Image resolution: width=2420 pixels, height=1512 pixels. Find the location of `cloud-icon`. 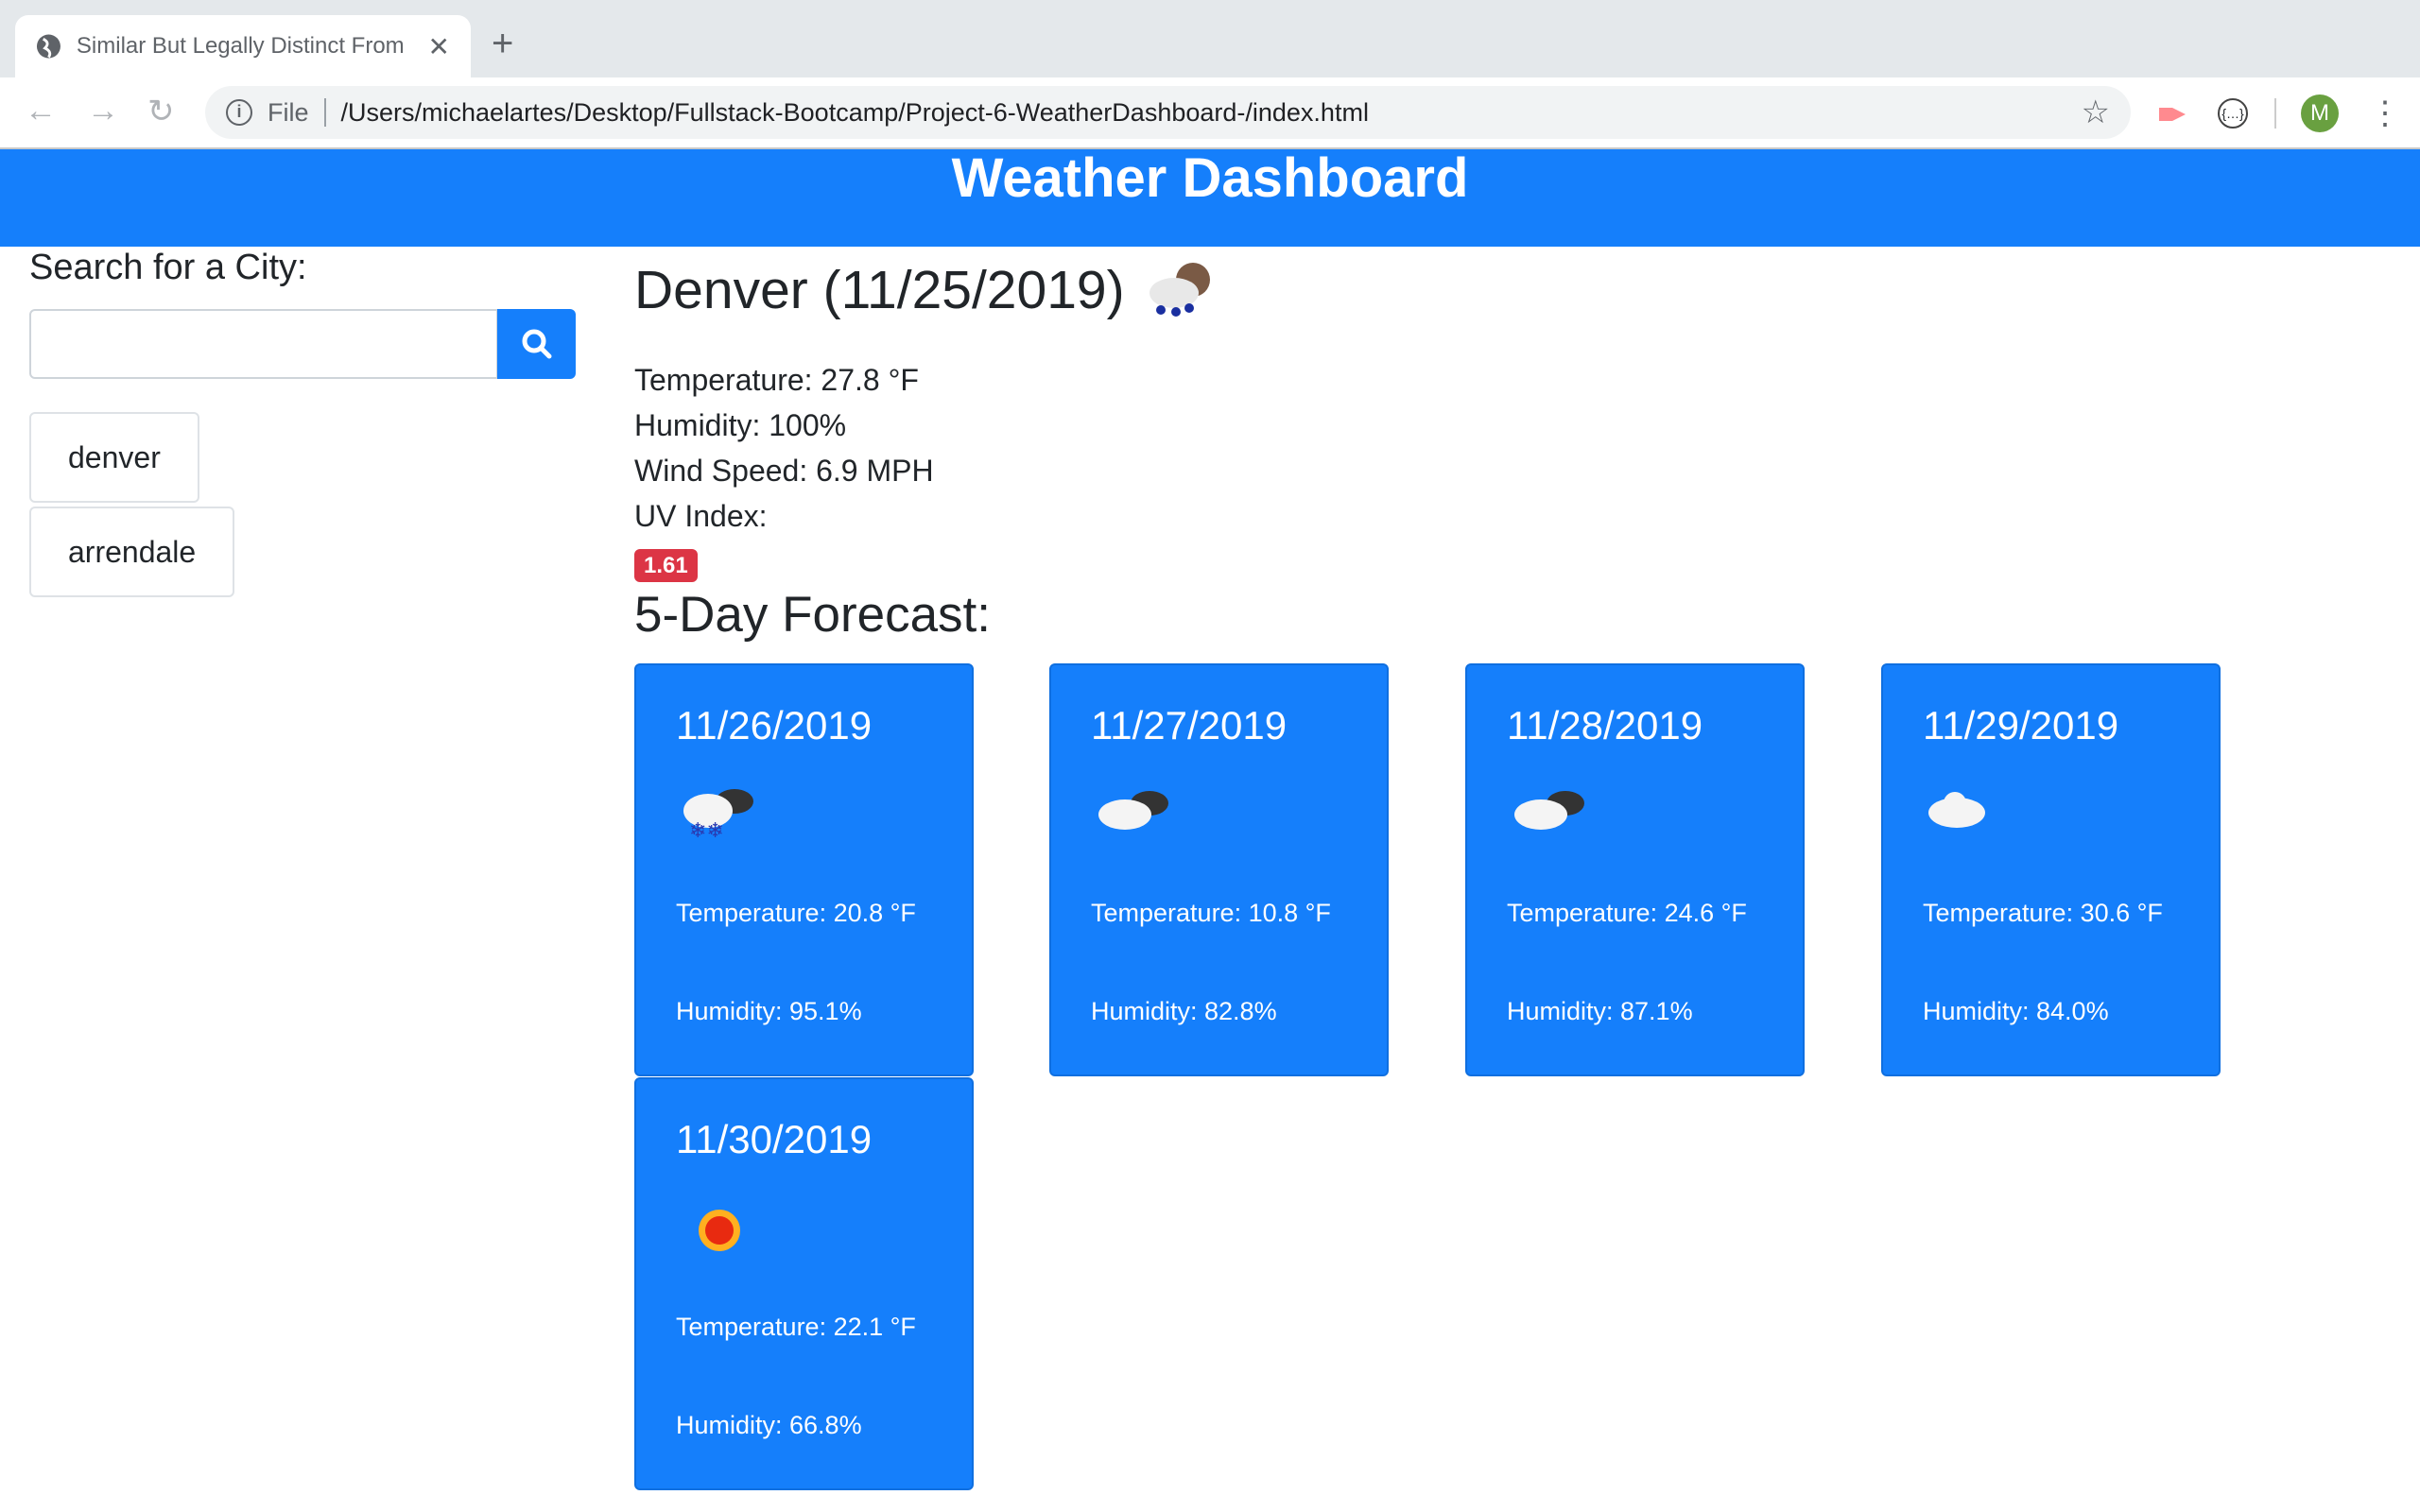

cloud-icon is located at coordinates (1956, 810).